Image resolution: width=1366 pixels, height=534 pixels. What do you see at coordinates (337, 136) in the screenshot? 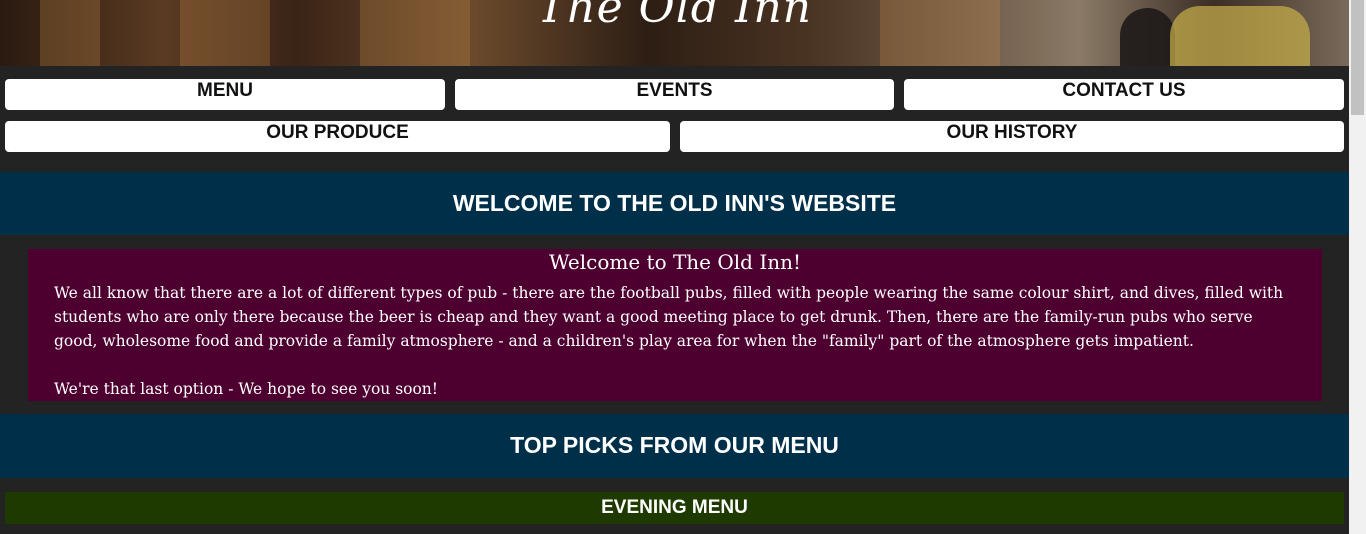
I see `nav-our-produce-button: OUR PRODUCE` at bounding box center [337, 136].